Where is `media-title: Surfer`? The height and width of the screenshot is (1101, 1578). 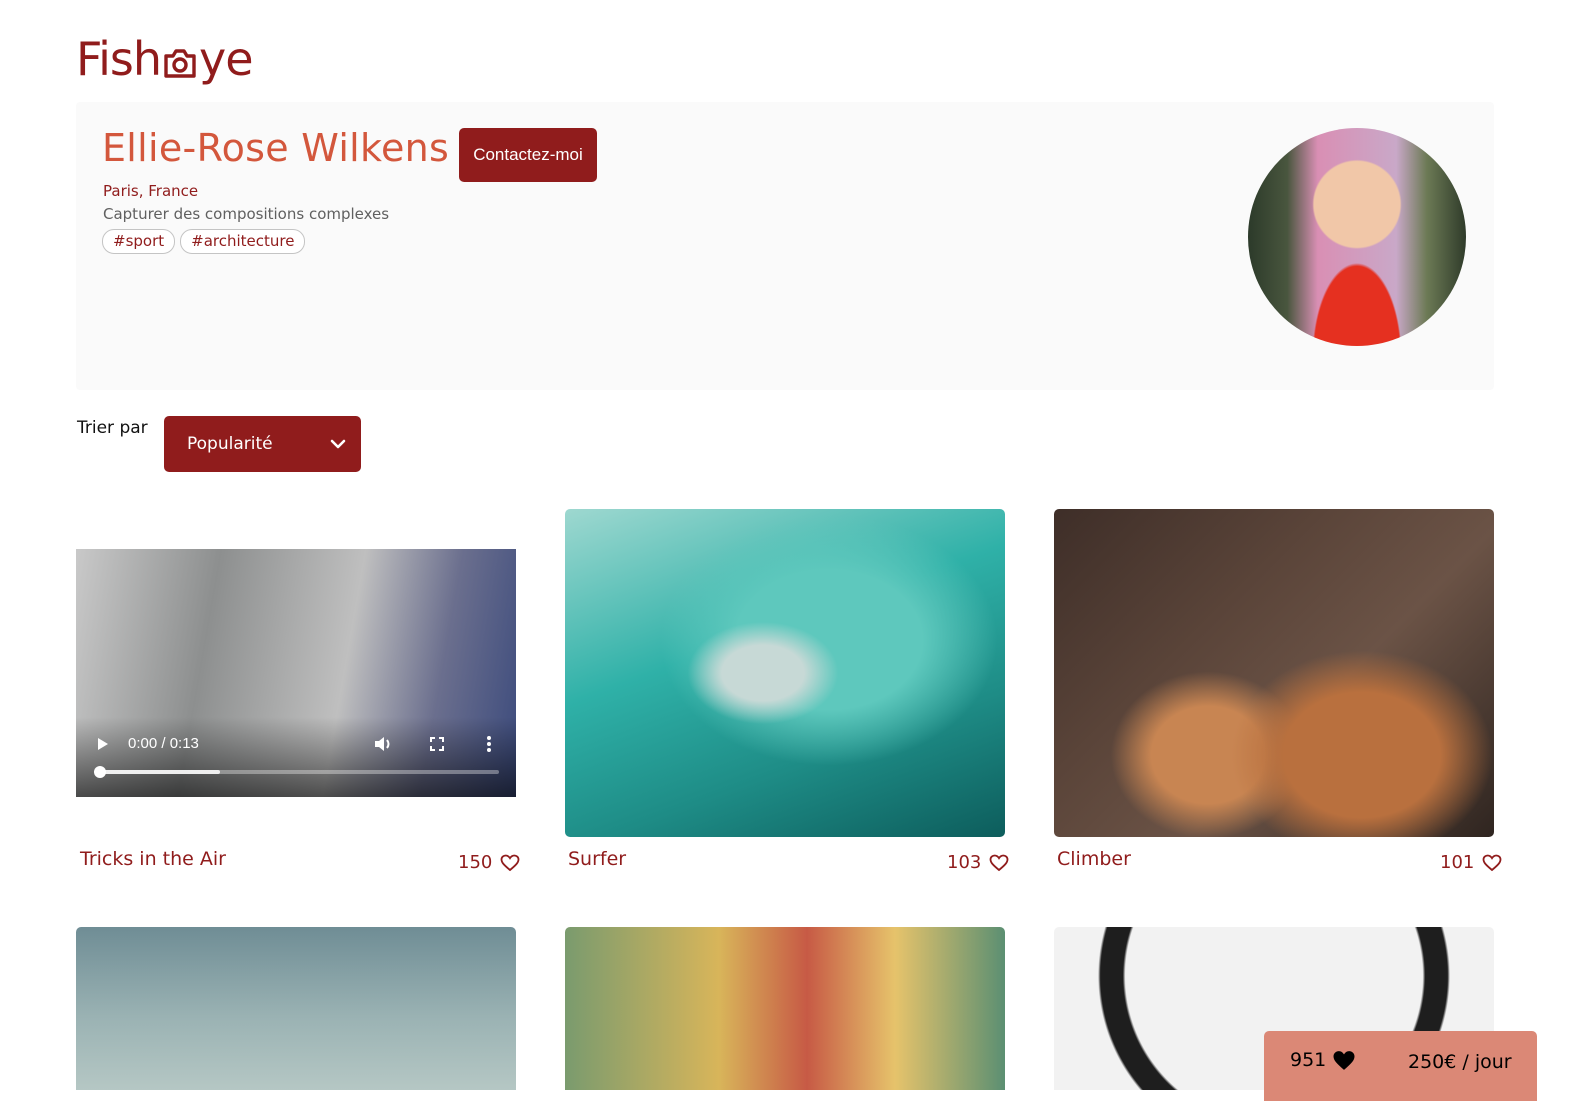 media-title: Surfer is located at coordinates (597, 859).